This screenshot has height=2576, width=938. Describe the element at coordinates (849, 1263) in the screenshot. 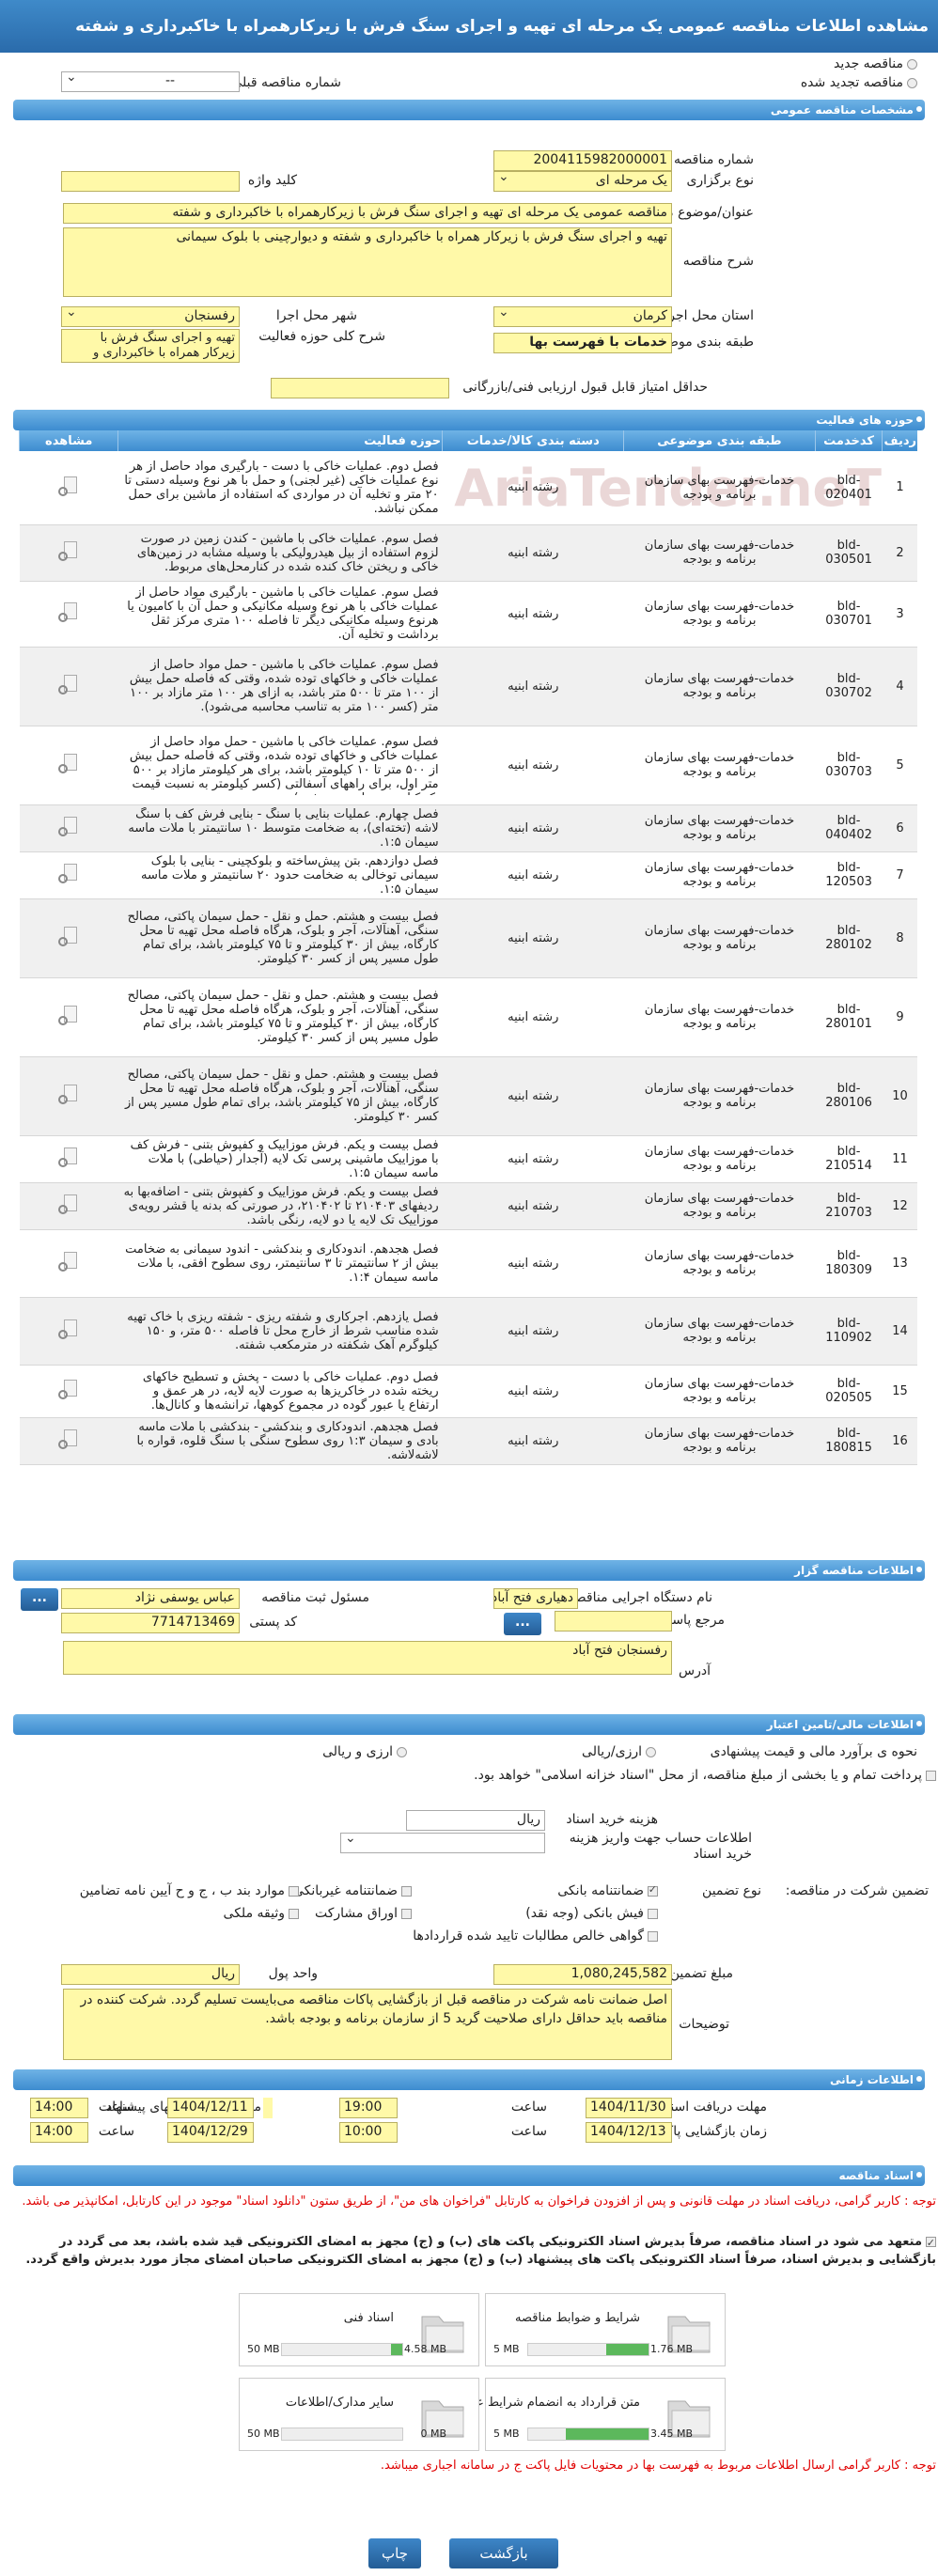

I see `row-code: bld-180309` at that location.